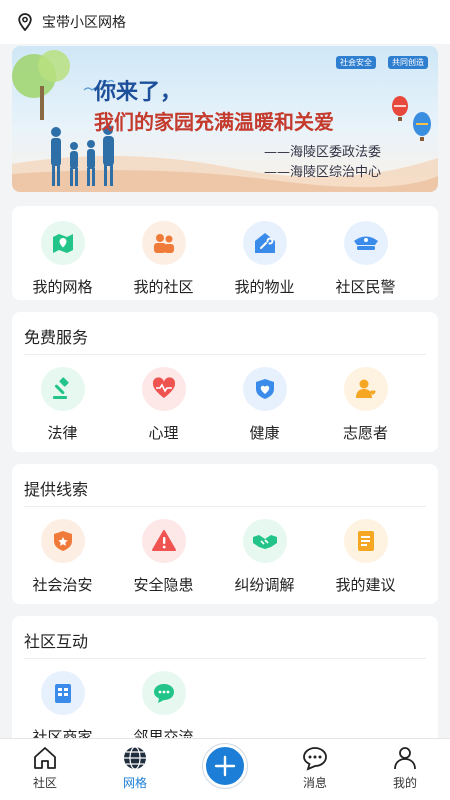 The height and width of the screenshot is (800, 450). I want to click on banner-badge-2: 共同创造, so click(408, 62).